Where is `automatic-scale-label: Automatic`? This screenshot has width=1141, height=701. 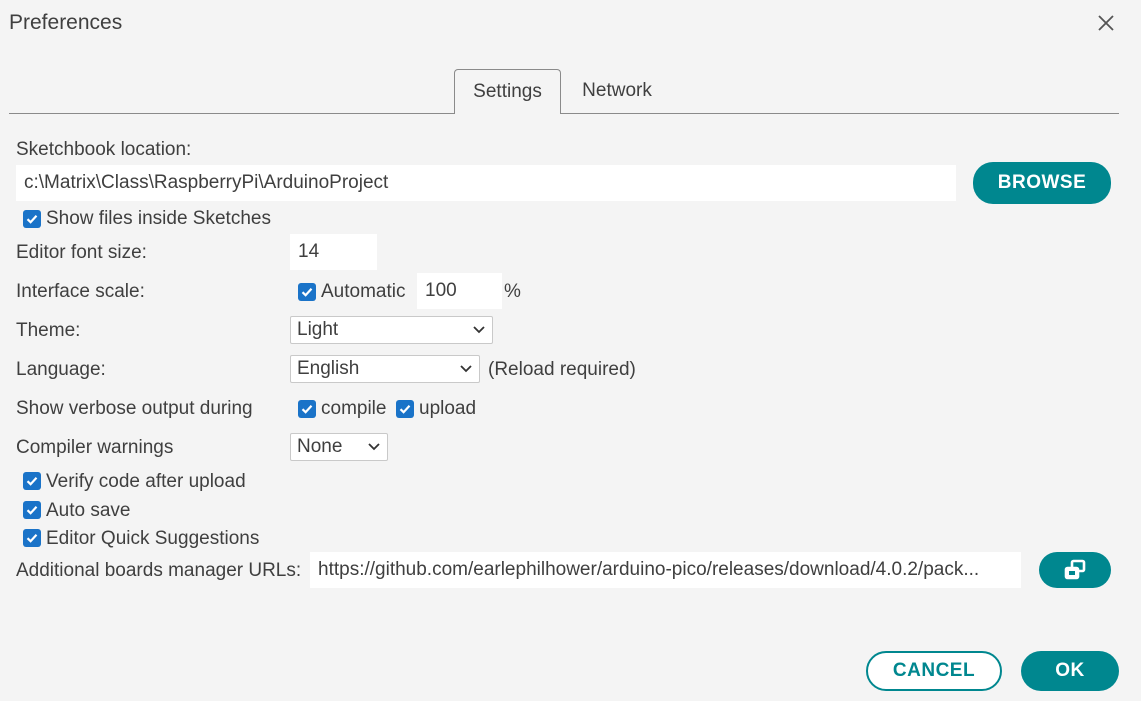 automatic-scale-label: Automatic is located at coordinates (363, 291).